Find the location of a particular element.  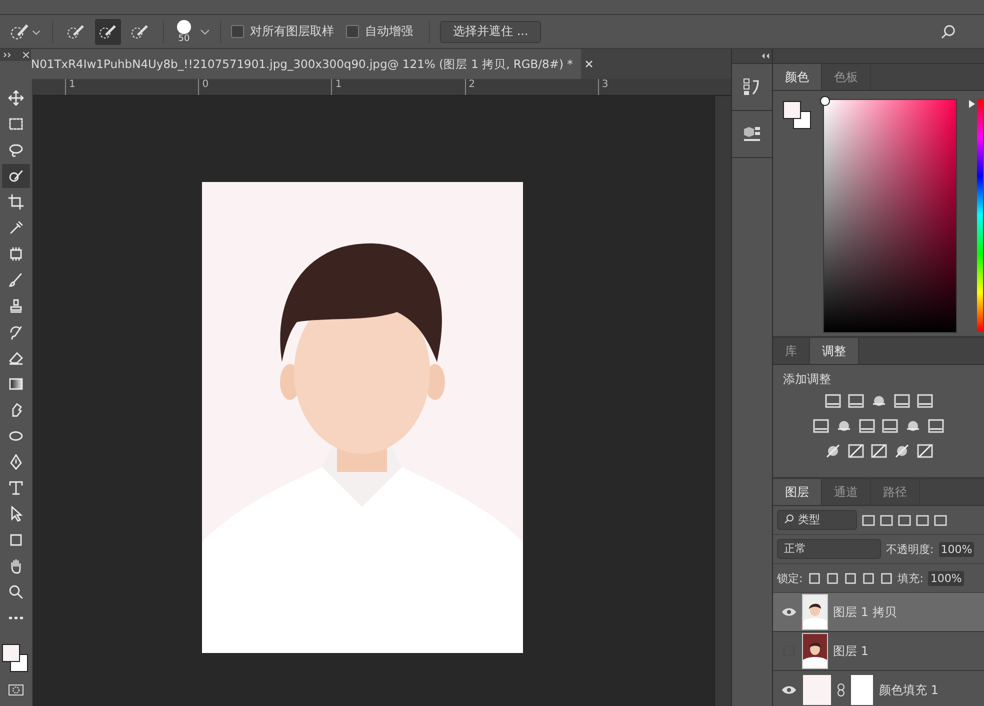

layer-filter-dropdown: 类型 is located at coordinates (817, 520).